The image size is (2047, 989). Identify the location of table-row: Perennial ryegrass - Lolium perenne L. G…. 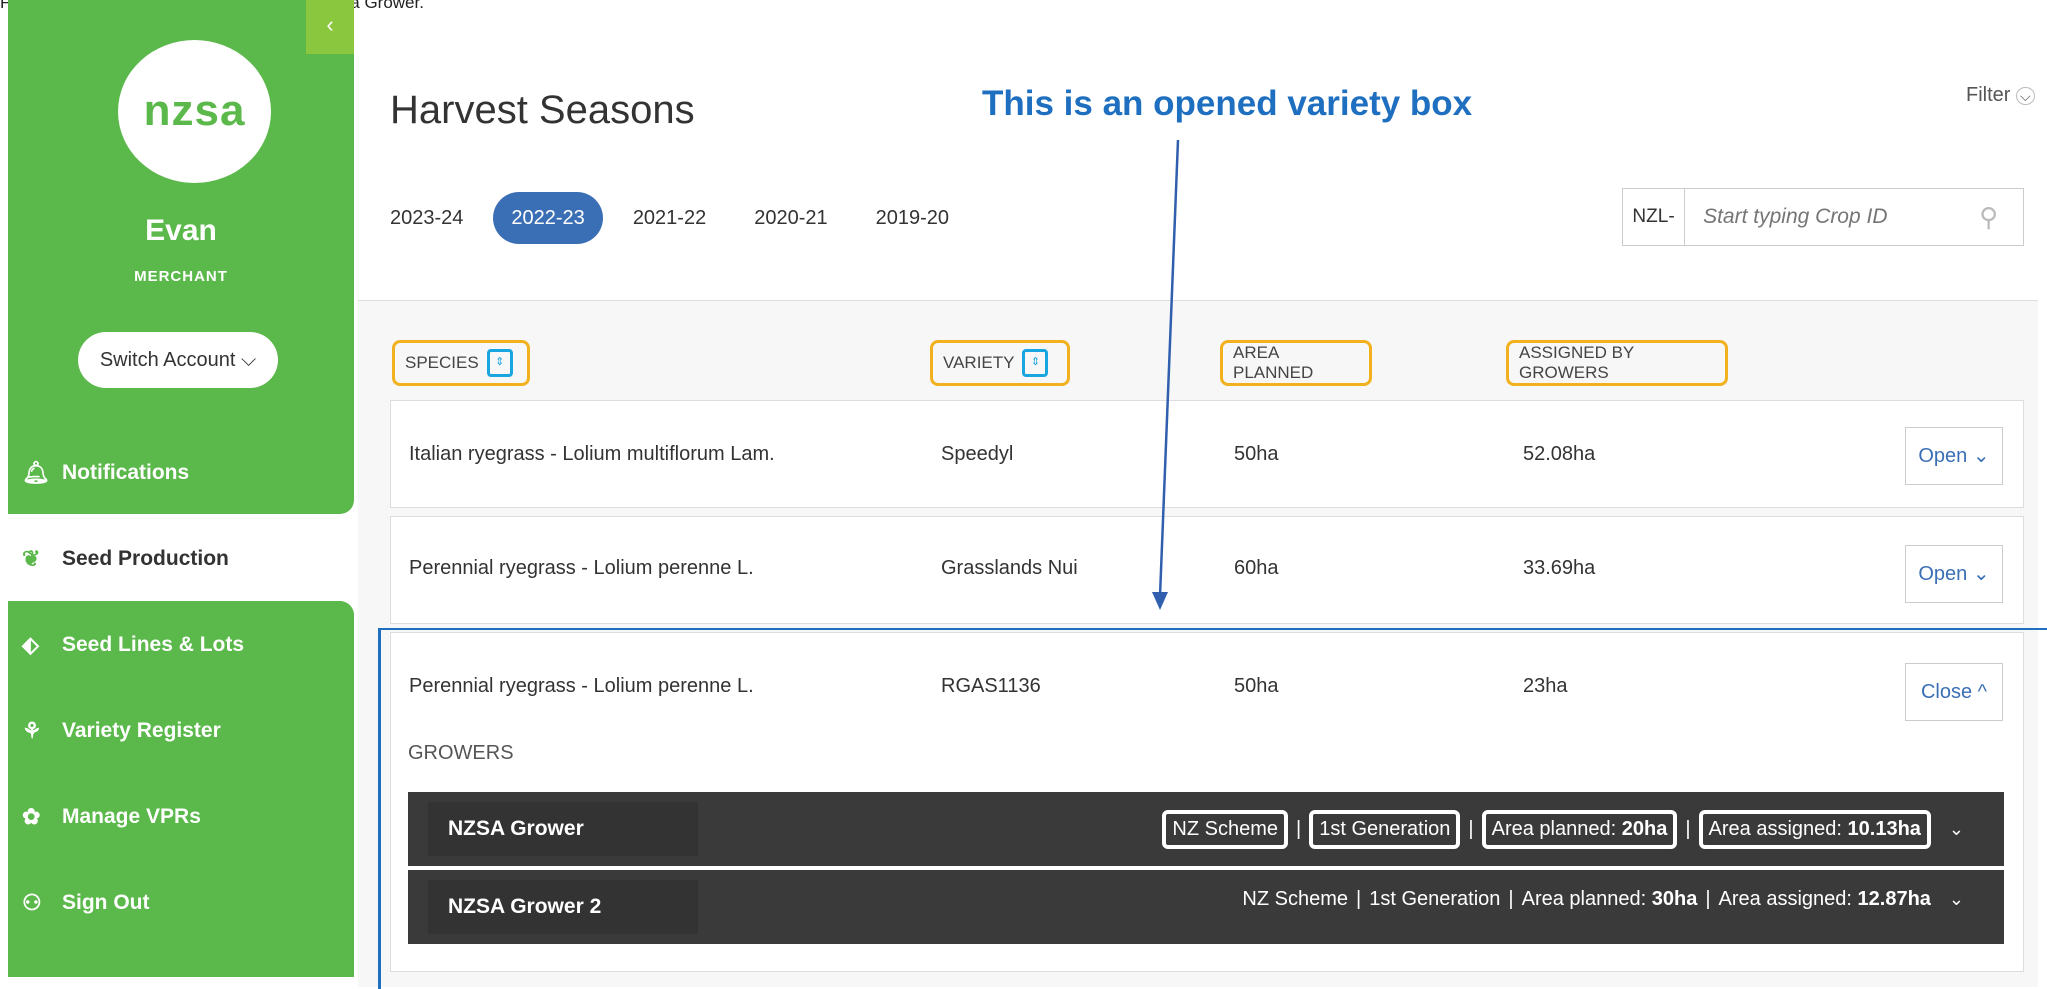
(1207, 570).